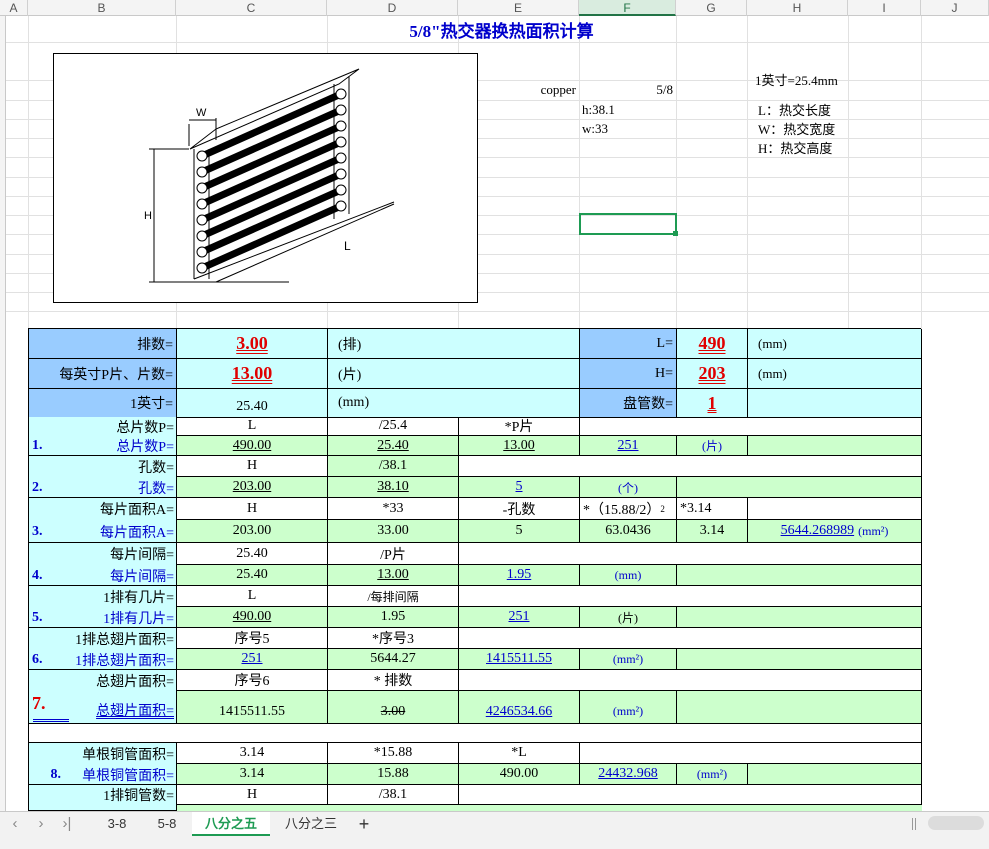  I want to click on step5-result-label: 1排有几片=, so click(123, 617).